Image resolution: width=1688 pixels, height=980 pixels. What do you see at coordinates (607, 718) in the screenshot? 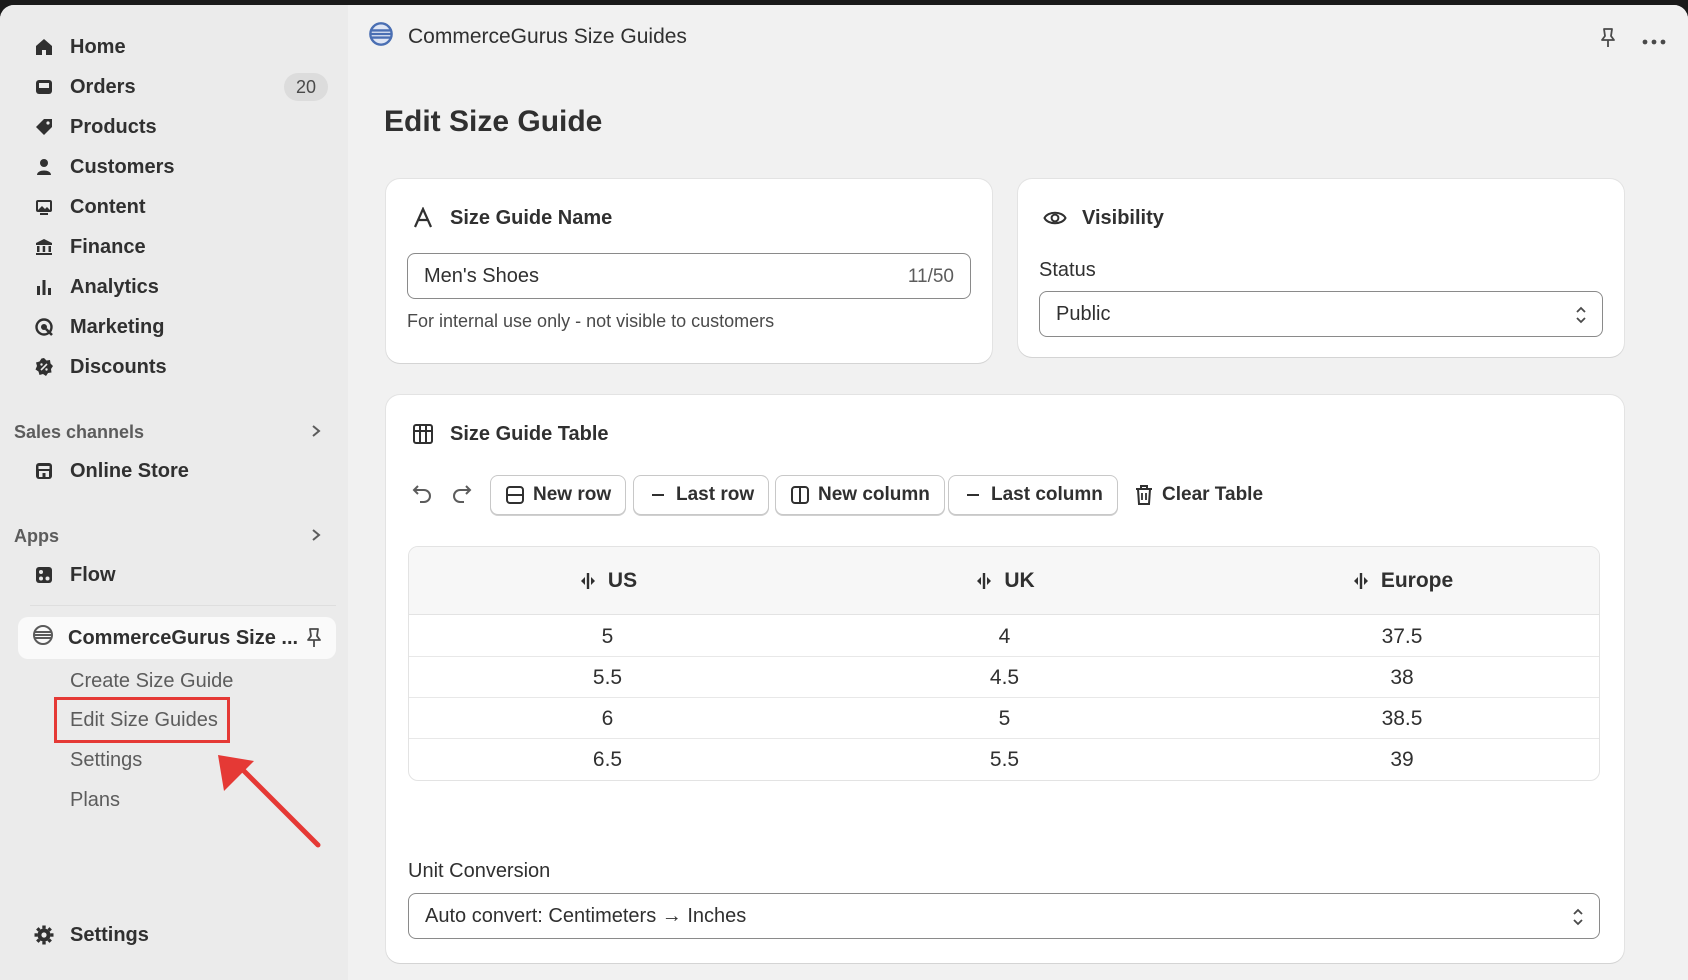
I see `table-cell: 6` at bounding box center [607, 718].